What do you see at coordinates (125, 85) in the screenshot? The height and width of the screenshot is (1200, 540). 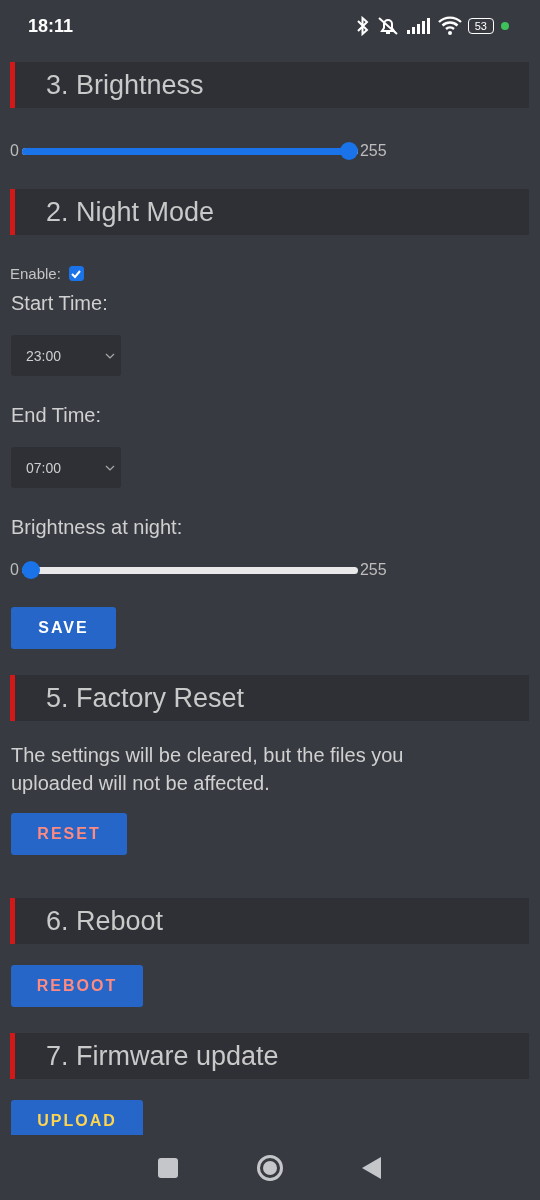 I see `section-title: 3. Brightness` at bounding box center [125, 85].